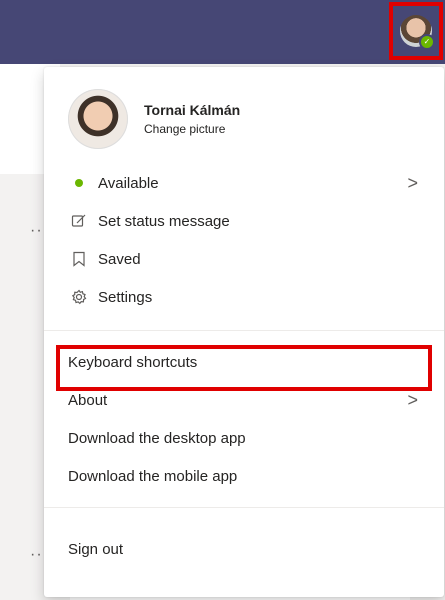 The image size is (445, 600). Describe the element at coordinates (244, 183) in the screenshot. I see `status-item: Available >` at that location.